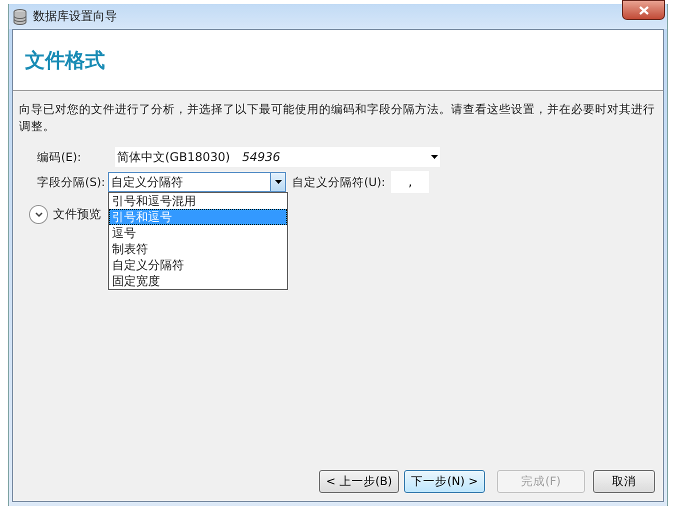  What do you see at coordinates (444, 481) in the screenshot?
I see `wizard-button: 下一步(N) >` at bounding box center [444, 481].